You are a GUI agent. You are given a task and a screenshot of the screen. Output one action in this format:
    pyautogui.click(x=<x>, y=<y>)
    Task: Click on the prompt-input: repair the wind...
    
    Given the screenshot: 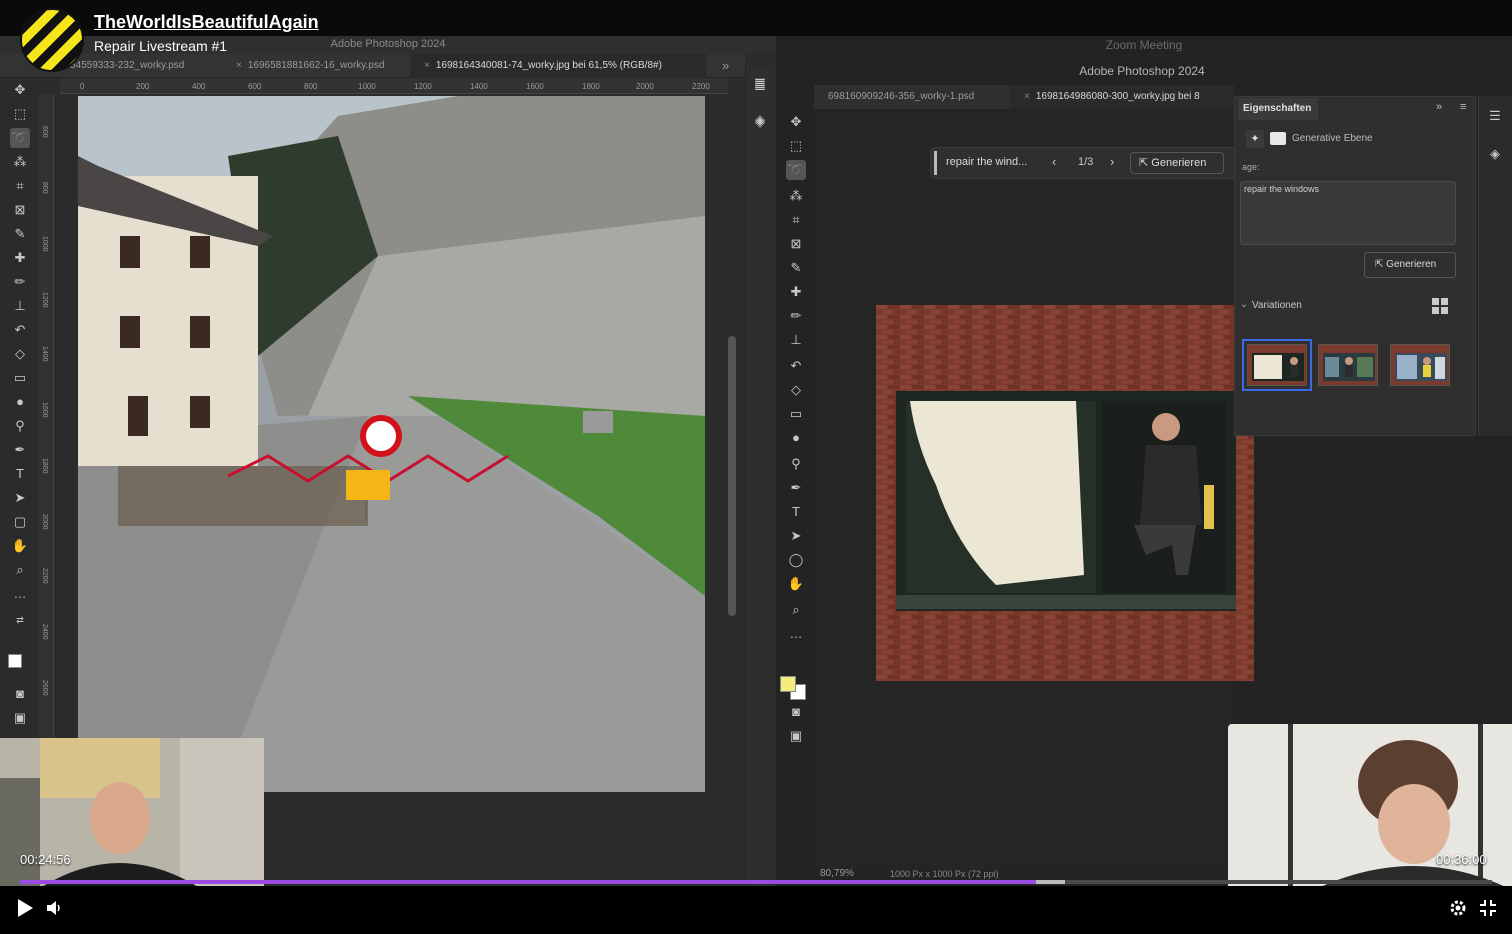 What is the action you would take?
    pyautogui.click(x=986, y=162)
    